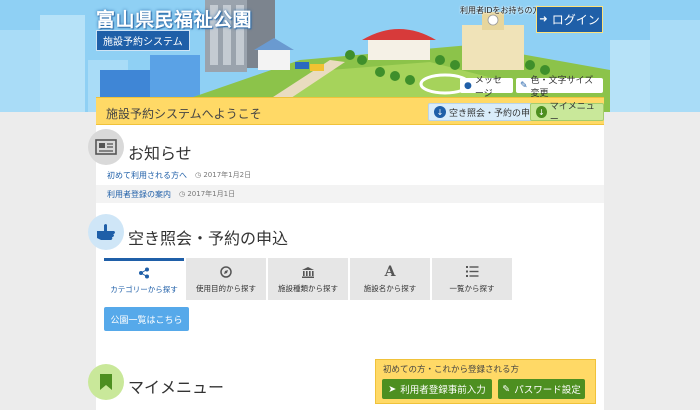  What do you see at coordinates (451, 370) in the screenshot?
I see `first-time-caption: 初めての方・これから登録される方` at bounding box center [451, 370].